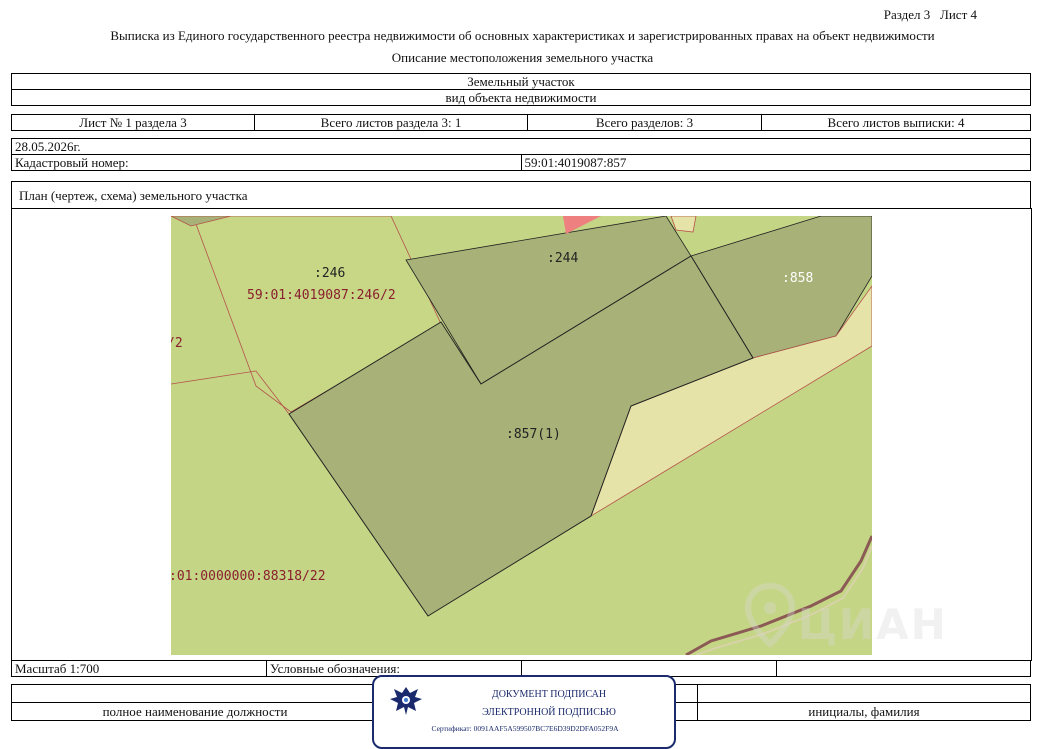 This screenshot has height=749, width=1045. Describe the element at coordinates (133, 122) in the screenshot. I see `sheet-number: Лист № 1 раздела 3` at that location.